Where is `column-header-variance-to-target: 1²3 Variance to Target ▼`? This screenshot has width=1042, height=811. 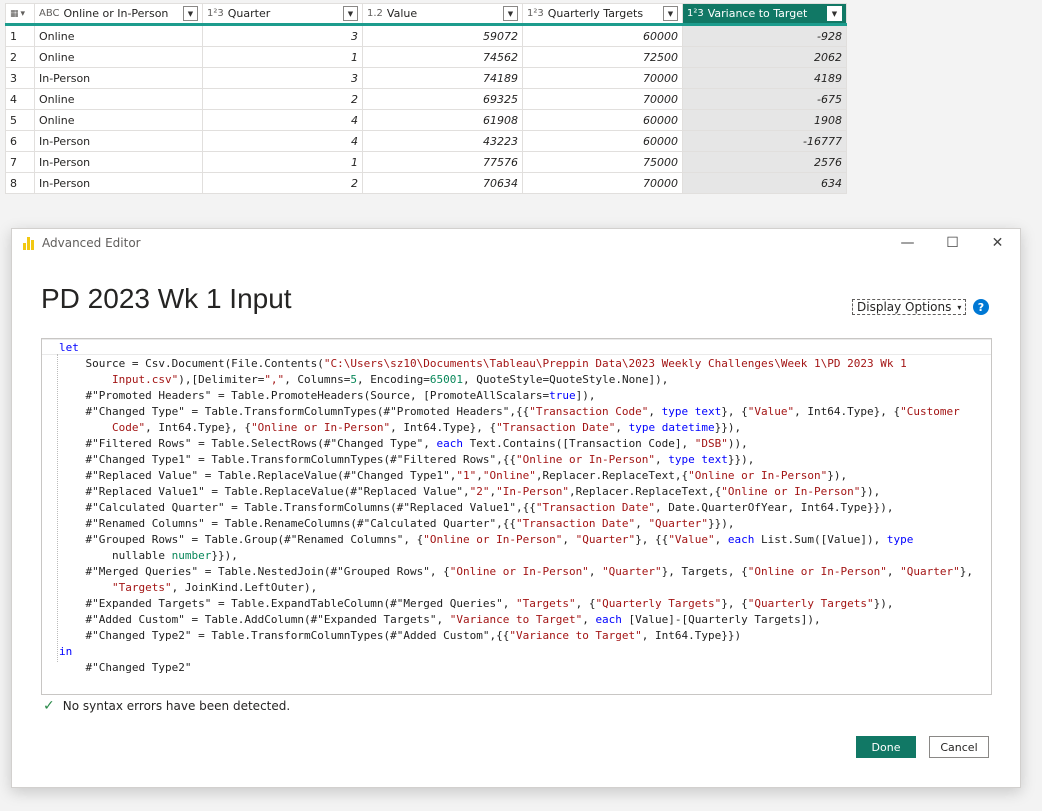
column-header-variance-to-target: 1²3 Variance to Target ▼ is located at coordinates (764, 14).